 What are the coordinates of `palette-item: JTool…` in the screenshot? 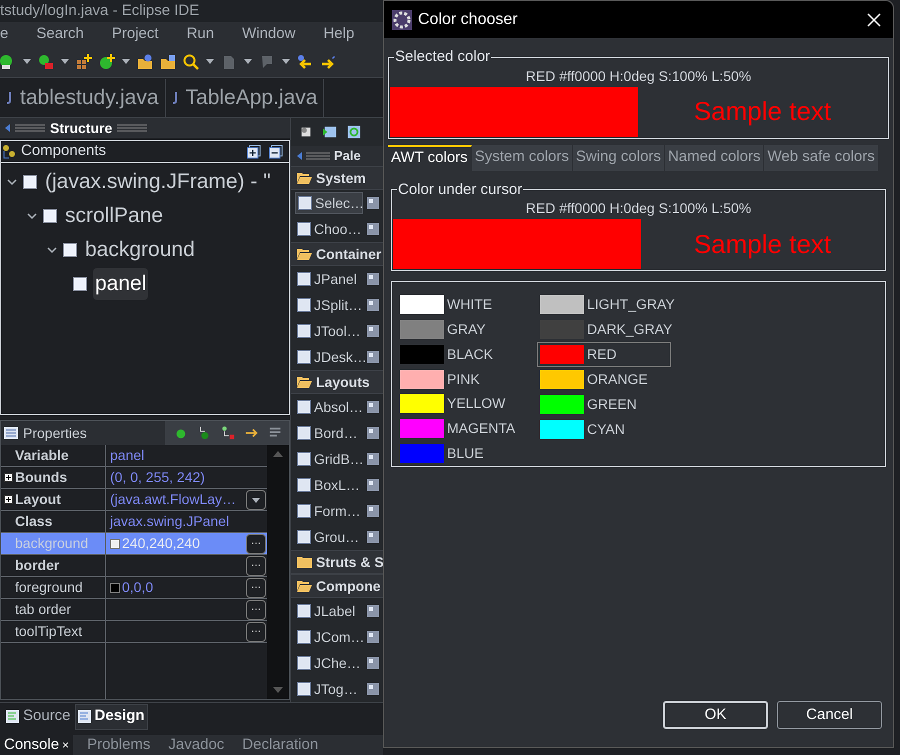 It's located at (329, 331).